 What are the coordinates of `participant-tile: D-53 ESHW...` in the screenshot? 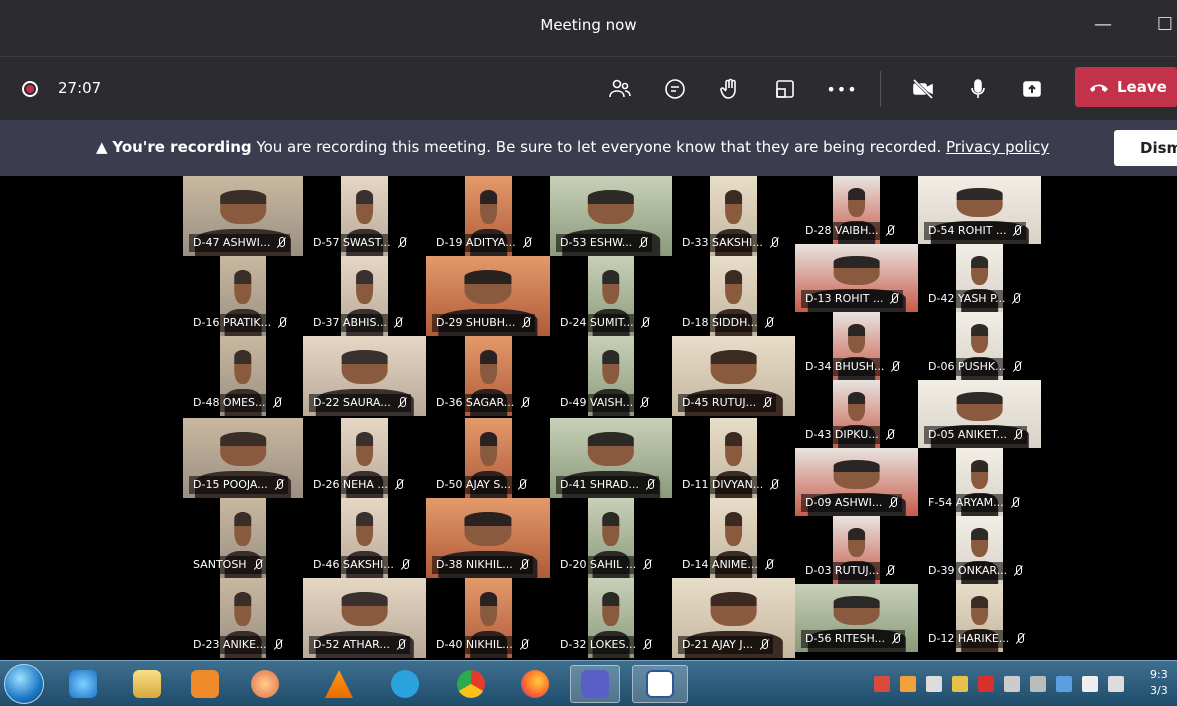 It's located at (611, 216).